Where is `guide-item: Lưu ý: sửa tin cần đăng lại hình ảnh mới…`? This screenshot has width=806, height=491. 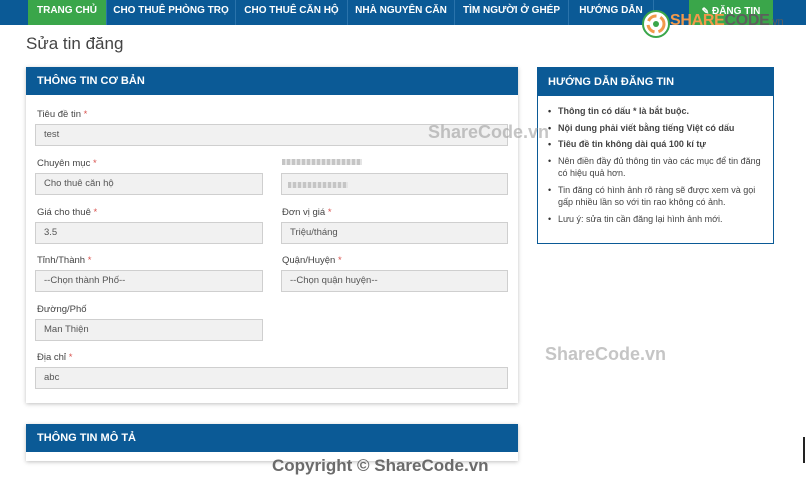
guide-item: Lưu ý: sửa tin cần đăng lại hình ảnh mới… is located at coordinates (656, 219).